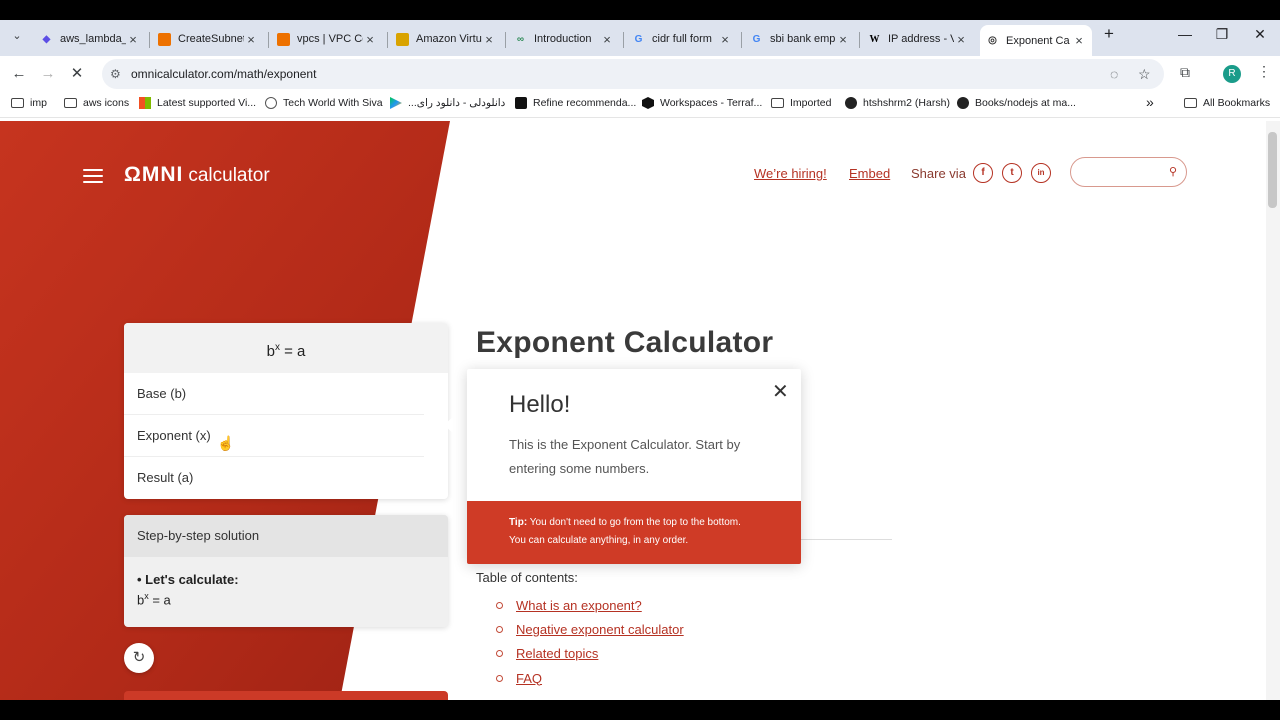 The height and width of the screenshot is (720, 1280). I want to click on link-icon: ∞, so click(520, 39).